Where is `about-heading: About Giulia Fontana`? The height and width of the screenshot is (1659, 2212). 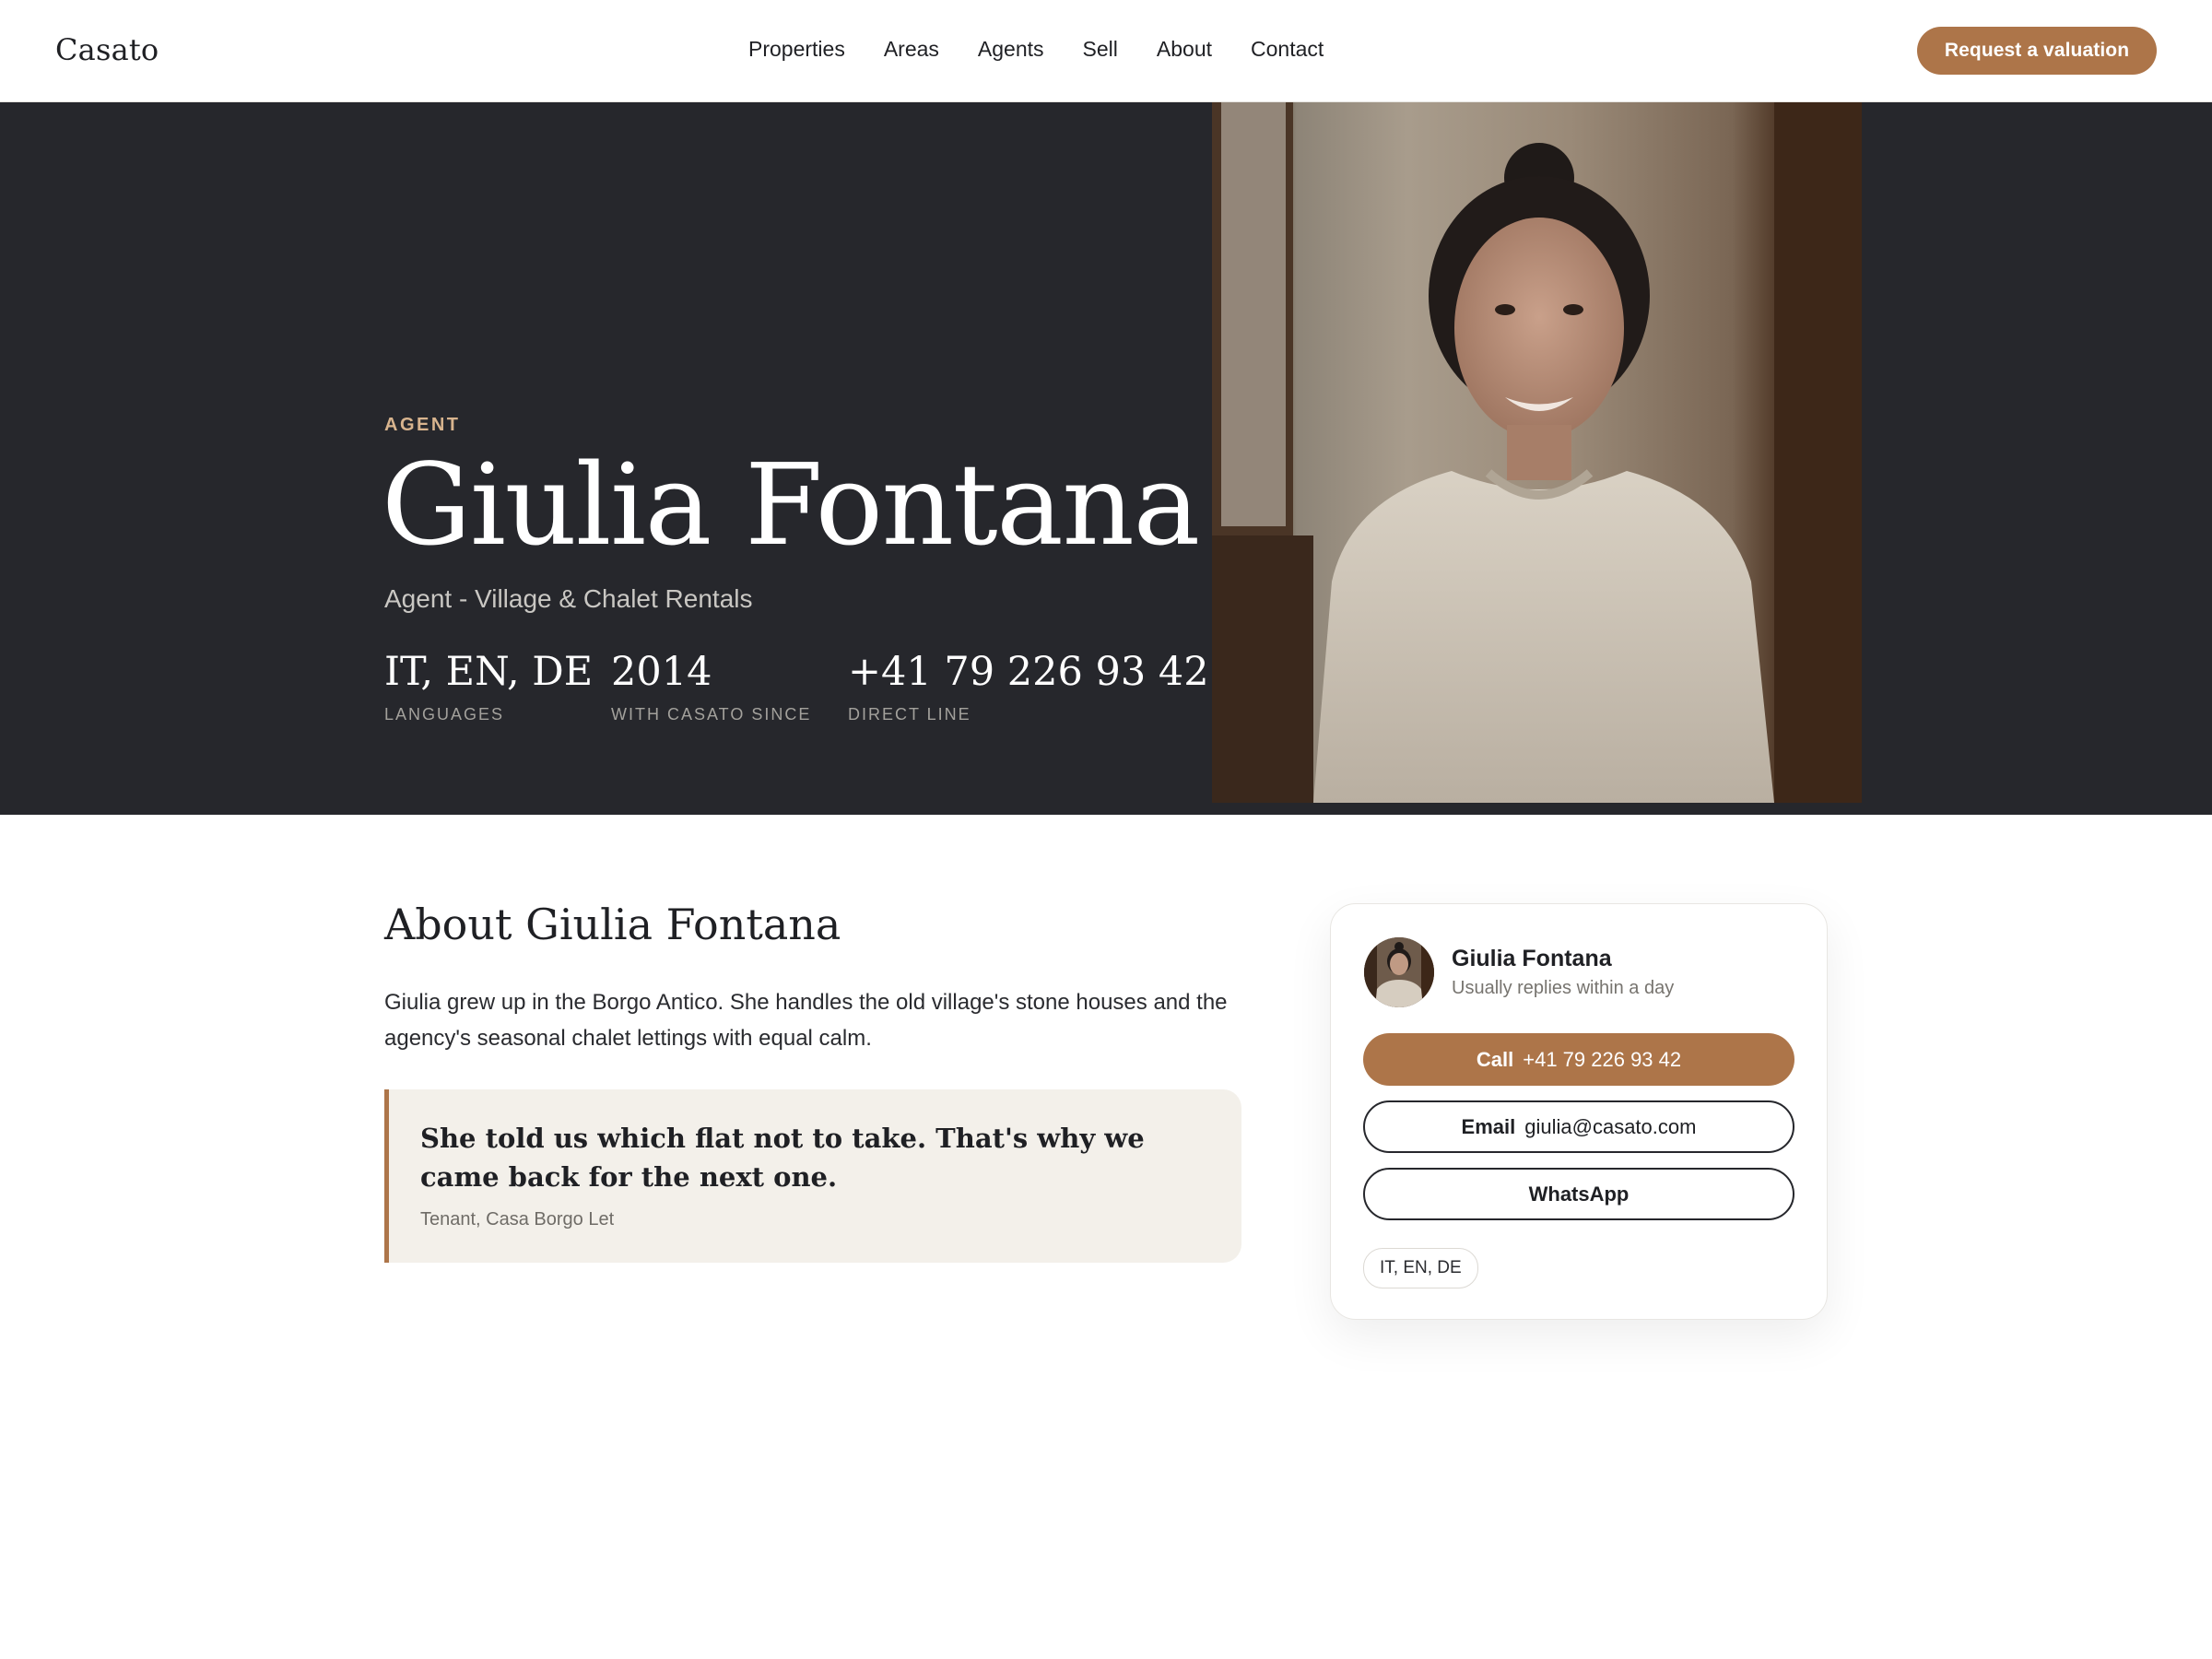 about-heading: About Giulia Fontana is located at coordinates (612, 924).